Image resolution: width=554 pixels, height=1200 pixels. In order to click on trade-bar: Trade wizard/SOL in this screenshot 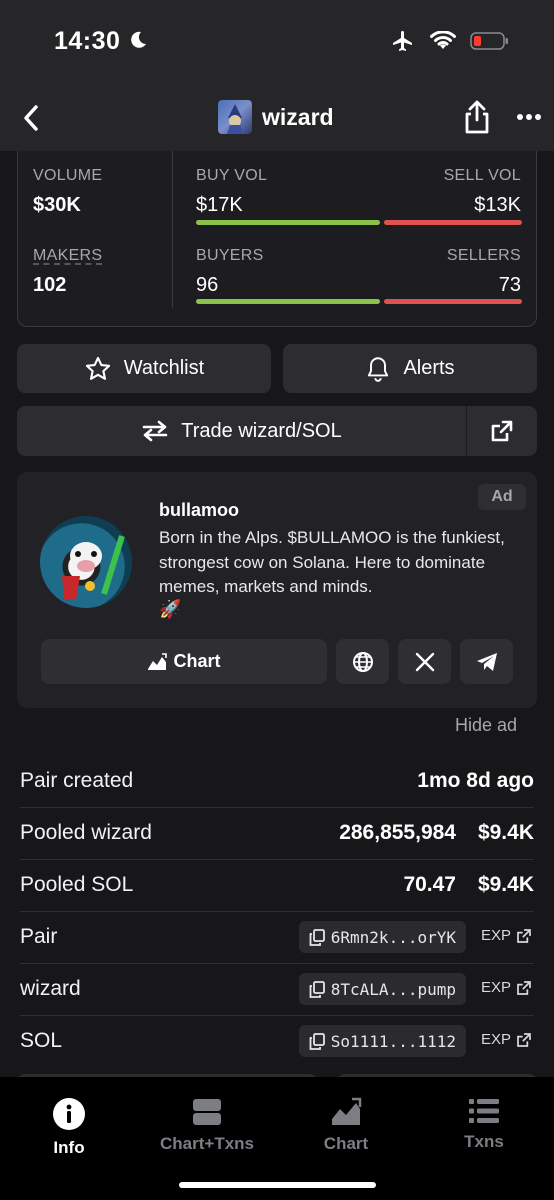, I will do `click(277, 431)`.